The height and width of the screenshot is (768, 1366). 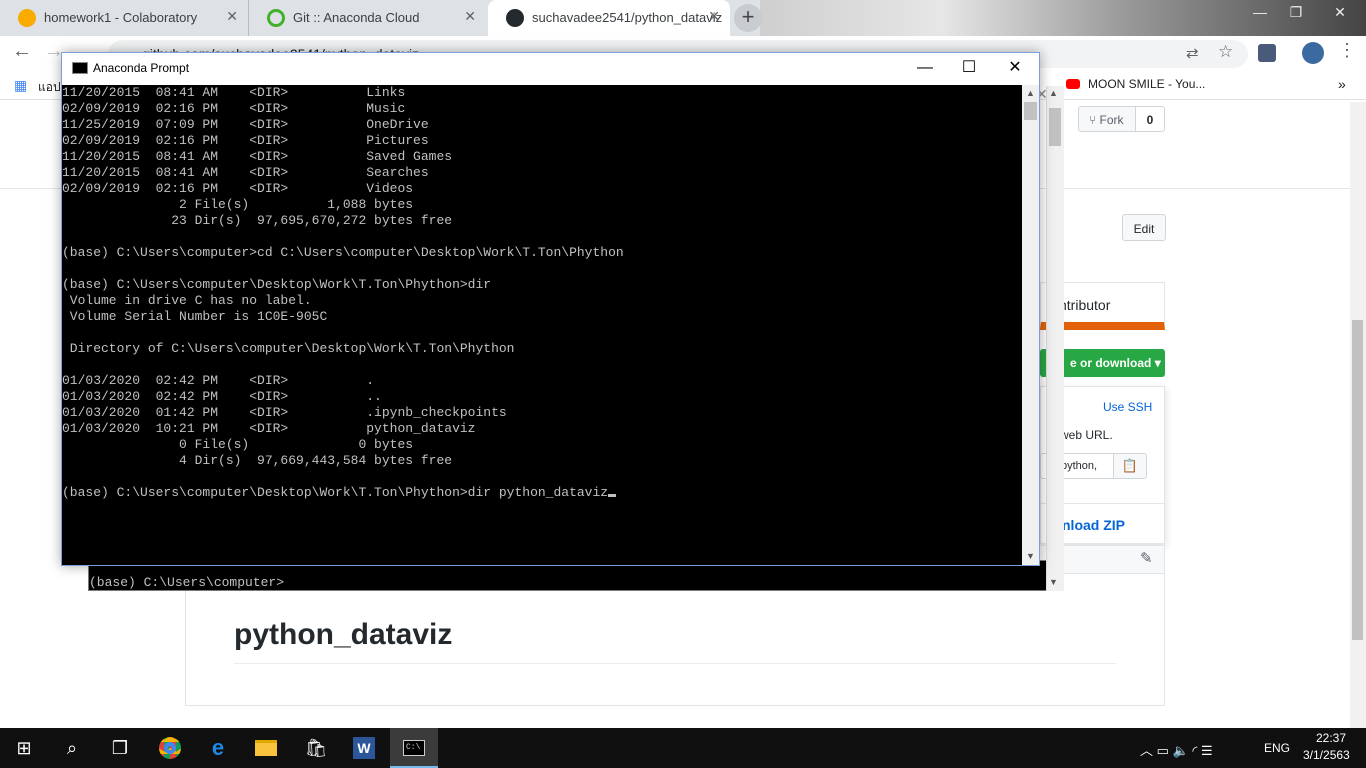 I want to click on search-icon: ⌕, so click(x=72, y=748).